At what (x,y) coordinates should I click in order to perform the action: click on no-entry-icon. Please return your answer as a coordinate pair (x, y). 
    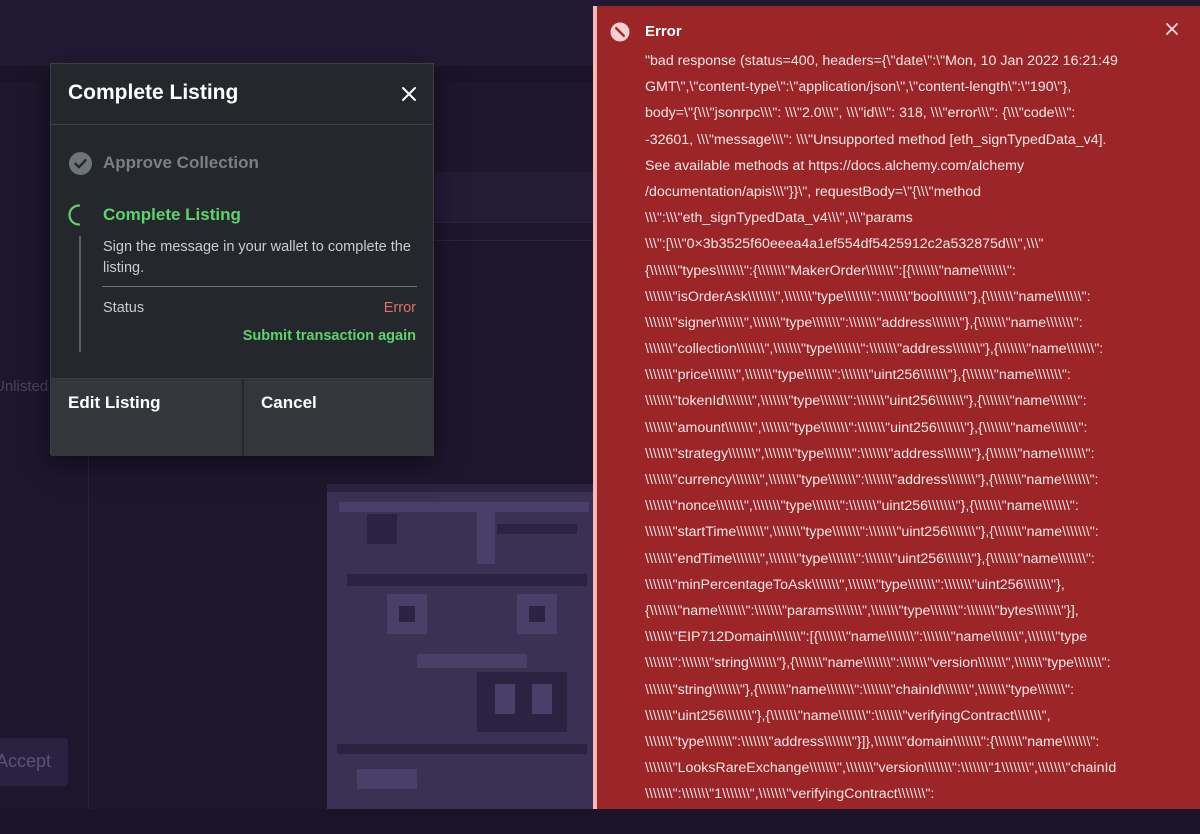
    Looking at the image, I should click on (620, 32).